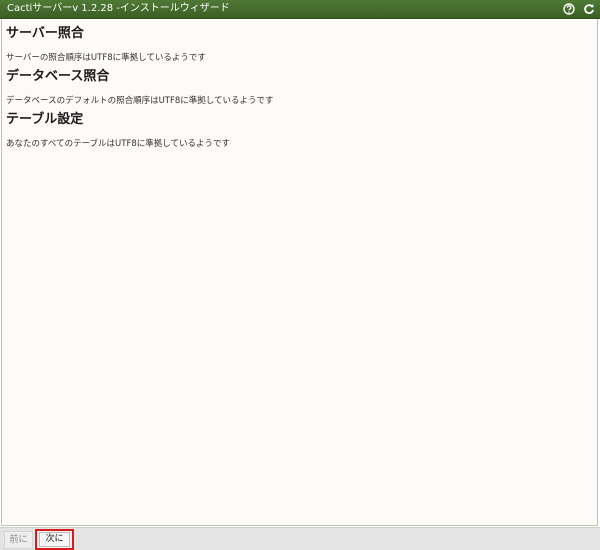 This screenshot has height=550, width=600. Describe the element at coordinates (45, 33) in the screenshot. I see `section-heading: サーバー照合` at that location.